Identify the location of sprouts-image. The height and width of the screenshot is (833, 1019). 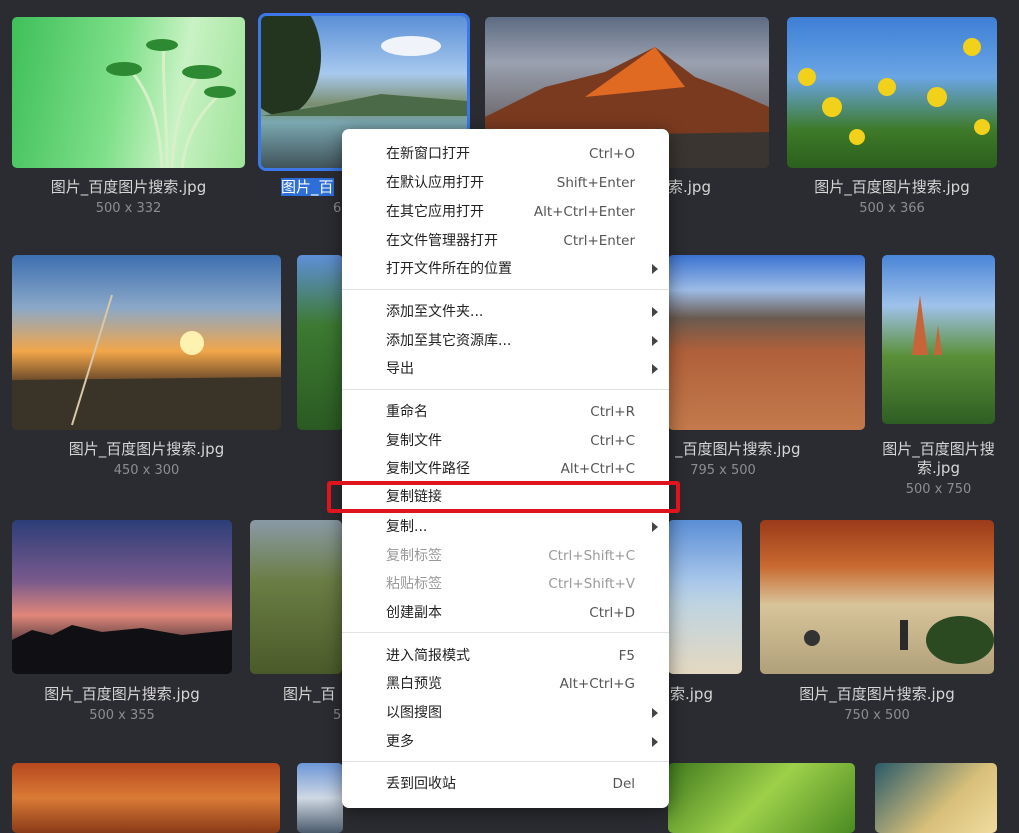
(171, 103).